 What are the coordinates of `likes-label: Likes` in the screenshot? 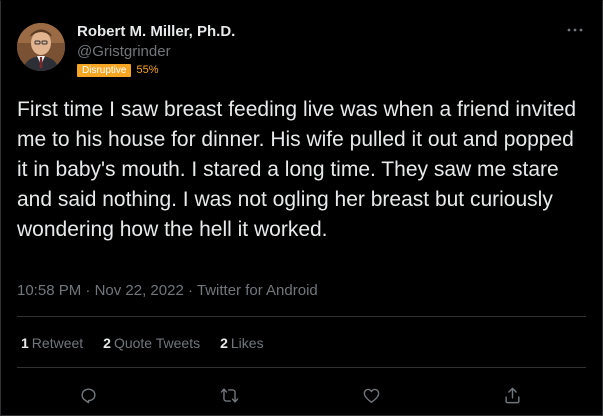 It's located at (247, 343).